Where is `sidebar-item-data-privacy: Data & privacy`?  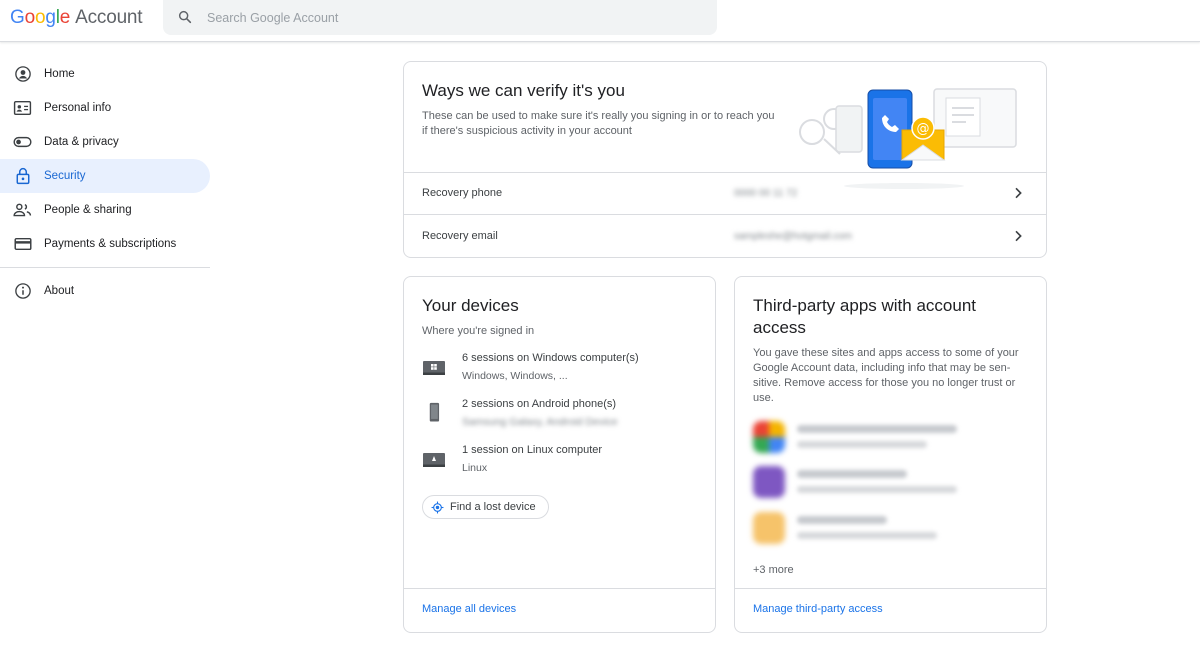 sidebar-item-data-privacy: Data & privacy is located at coordinates (105, 142).